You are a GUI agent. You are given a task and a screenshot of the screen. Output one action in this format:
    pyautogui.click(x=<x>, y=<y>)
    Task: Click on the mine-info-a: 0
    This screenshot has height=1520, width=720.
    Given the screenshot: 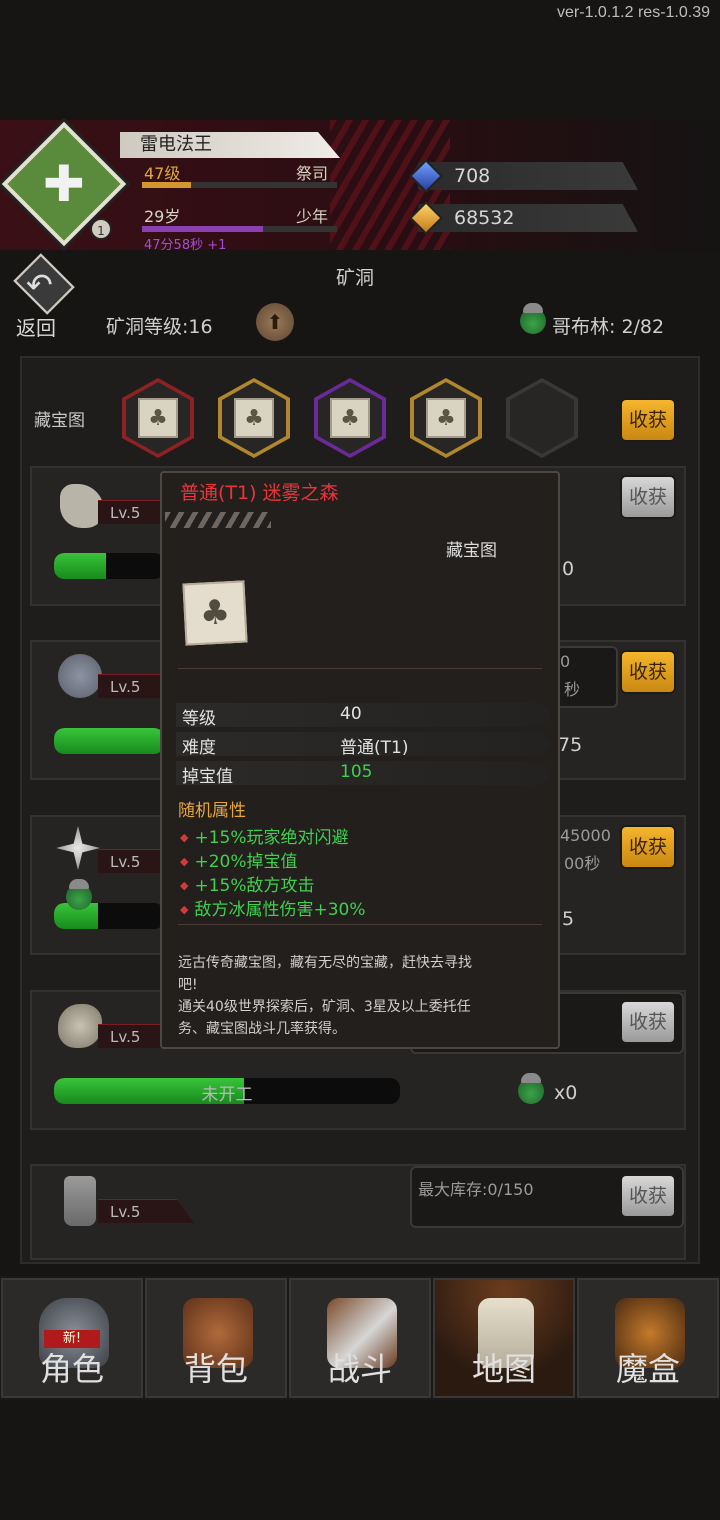 What is the action you would take?
    pyautogui.click(x=565, y=661)
    